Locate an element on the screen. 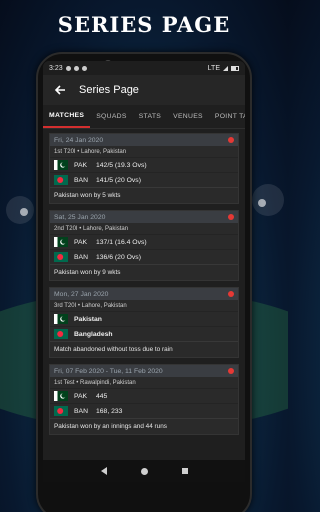 This screenshot has width=320, height=512. team-score: 136/6 (20 Ovs) is located at coordinates (118, 257).